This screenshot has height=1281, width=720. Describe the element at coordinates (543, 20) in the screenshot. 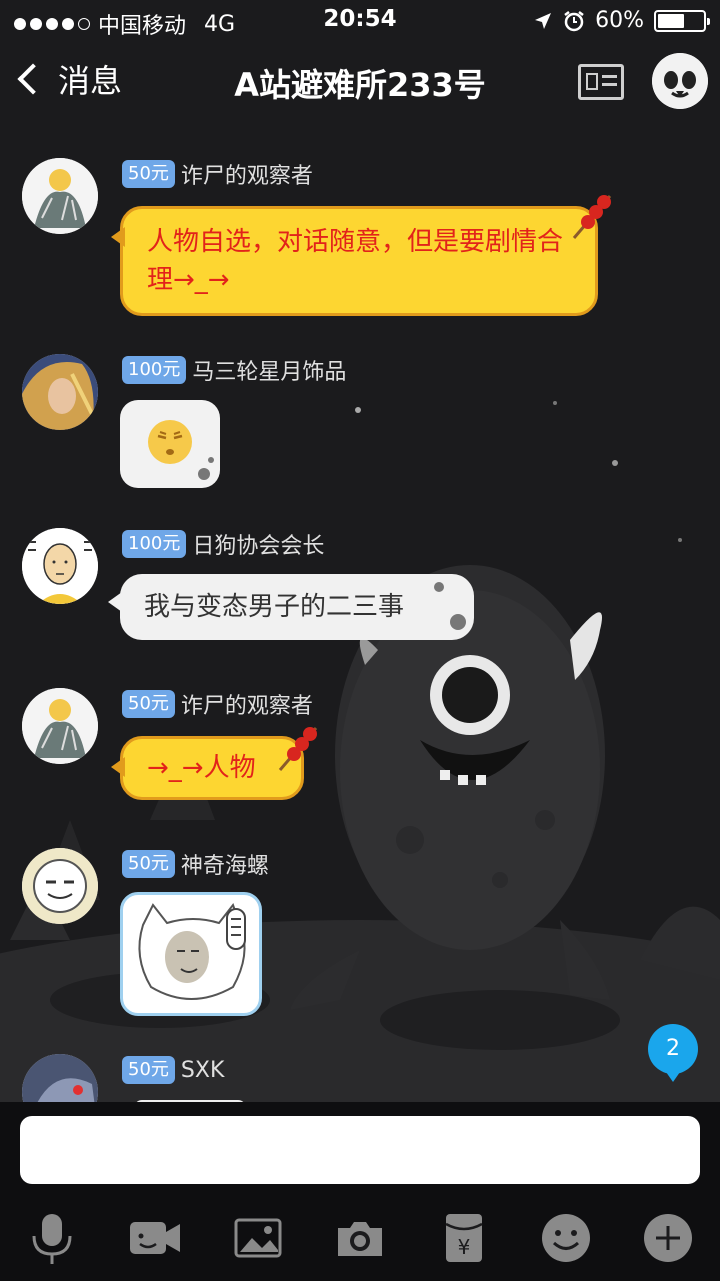

I see `location-arrow-icon` at that location.